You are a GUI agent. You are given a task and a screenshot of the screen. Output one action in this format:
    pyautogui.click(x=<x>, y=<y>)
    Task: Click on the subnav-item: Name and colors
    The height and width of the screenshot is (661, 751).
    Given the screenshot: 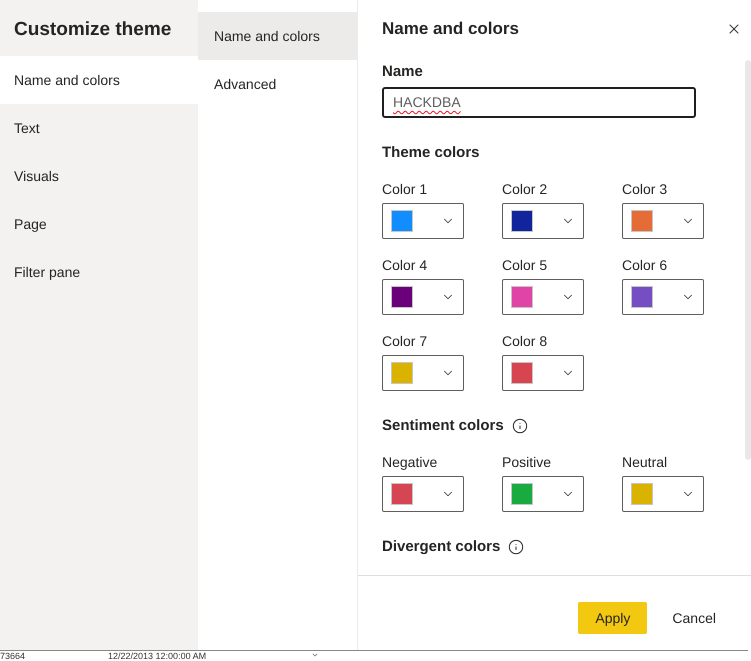 What is the action you would take?
    pyautogui.click(x=277, y=36)
    